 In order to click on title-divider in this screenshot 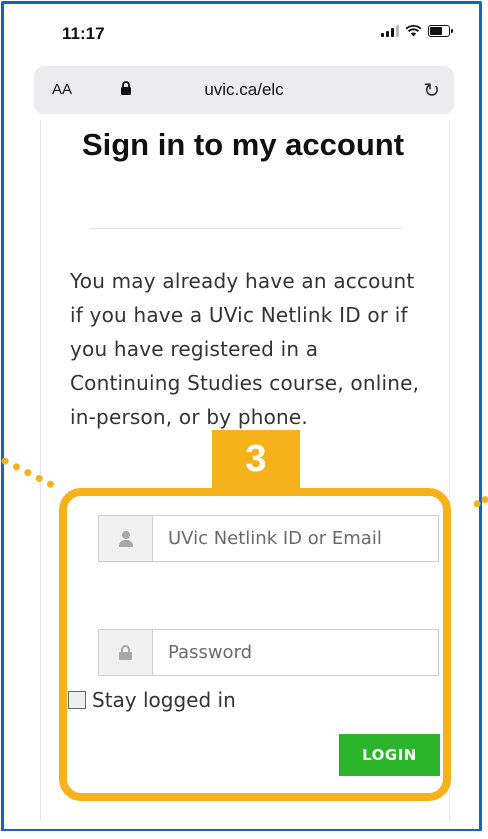, I will do `click(246, 228)`.